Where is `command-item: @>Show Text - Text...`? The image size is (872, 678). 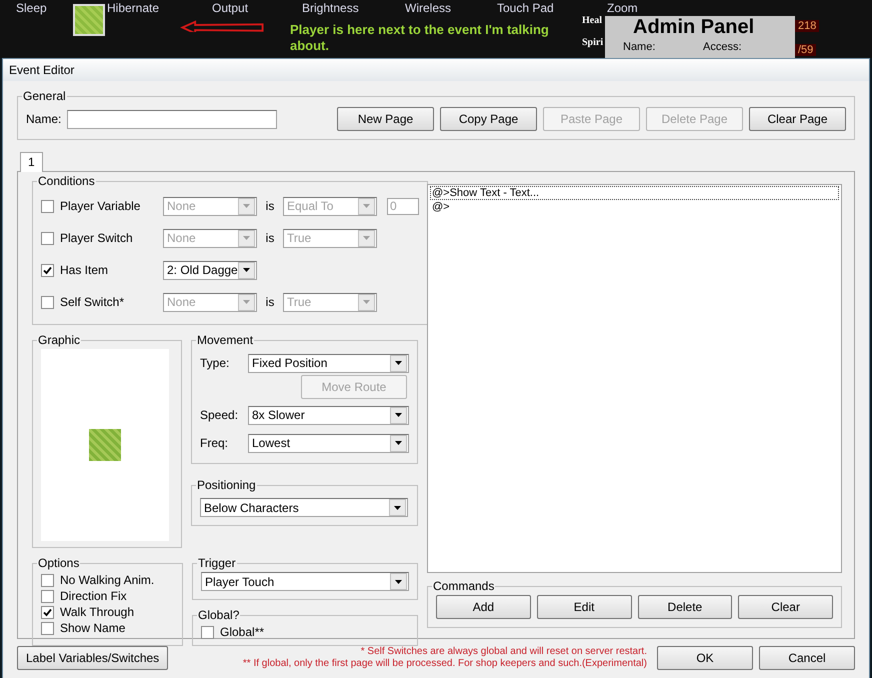 command-item: @>Show Text - Text... is located at coordinates (634, 193).